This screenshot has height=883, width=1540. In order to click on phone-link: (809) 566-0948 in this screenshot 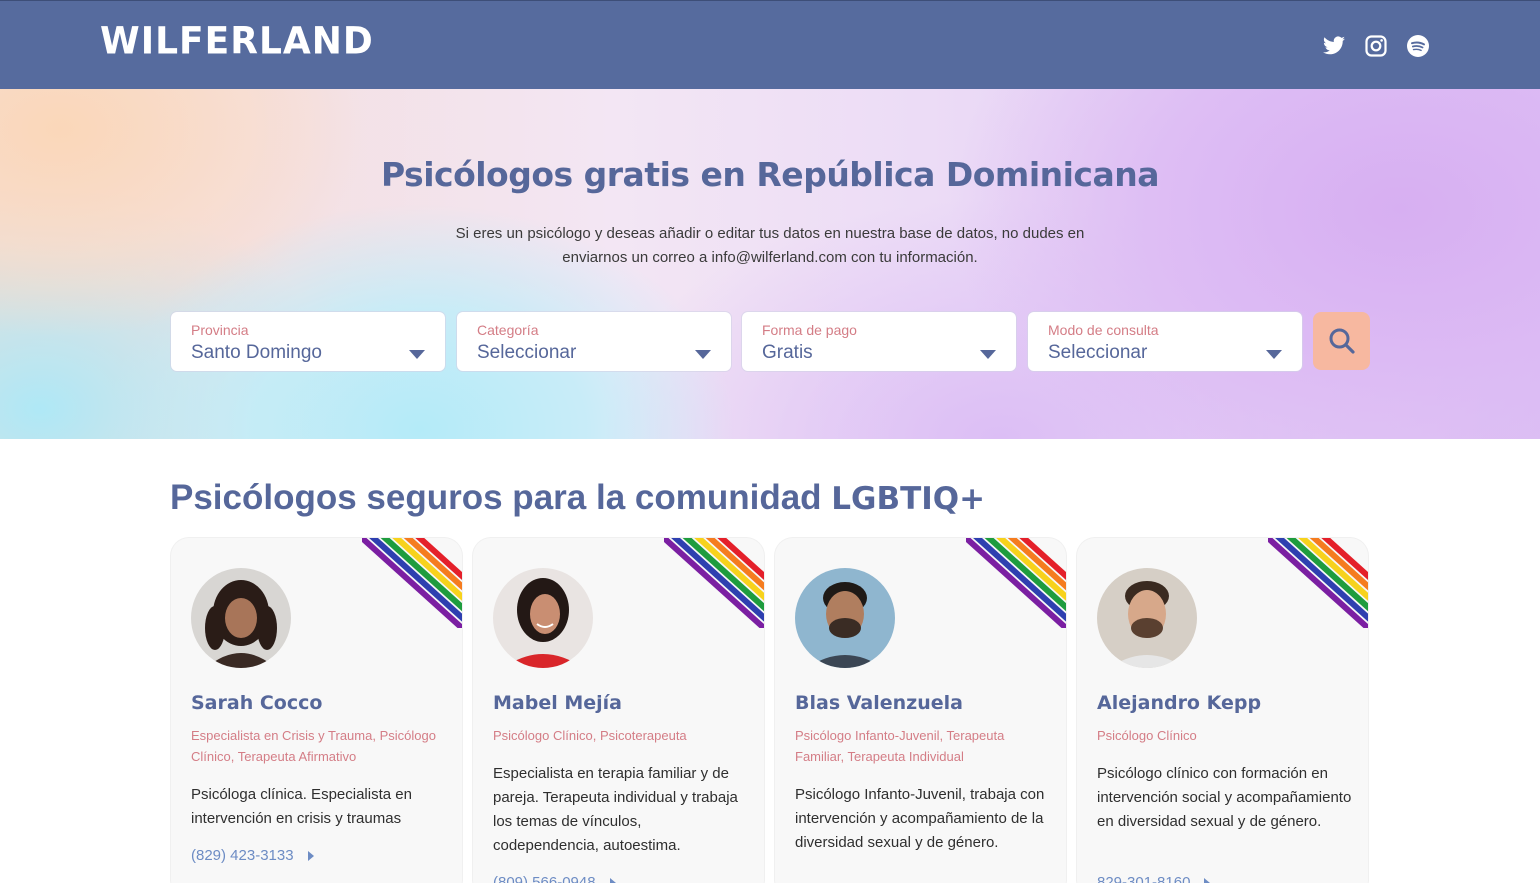, I will do `click(554, 878)`.